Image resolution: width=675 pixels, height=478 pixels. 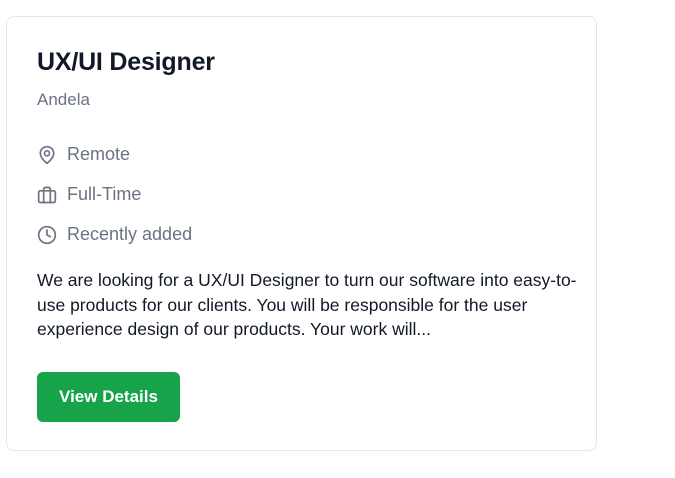 I want to click on map-pin-icon, so click(x=47, y=155).